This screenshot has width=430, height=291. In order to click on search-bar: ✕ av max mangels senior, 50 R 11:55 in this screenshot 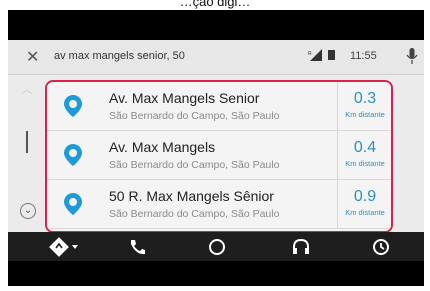, I will do `click(216, 57)`.